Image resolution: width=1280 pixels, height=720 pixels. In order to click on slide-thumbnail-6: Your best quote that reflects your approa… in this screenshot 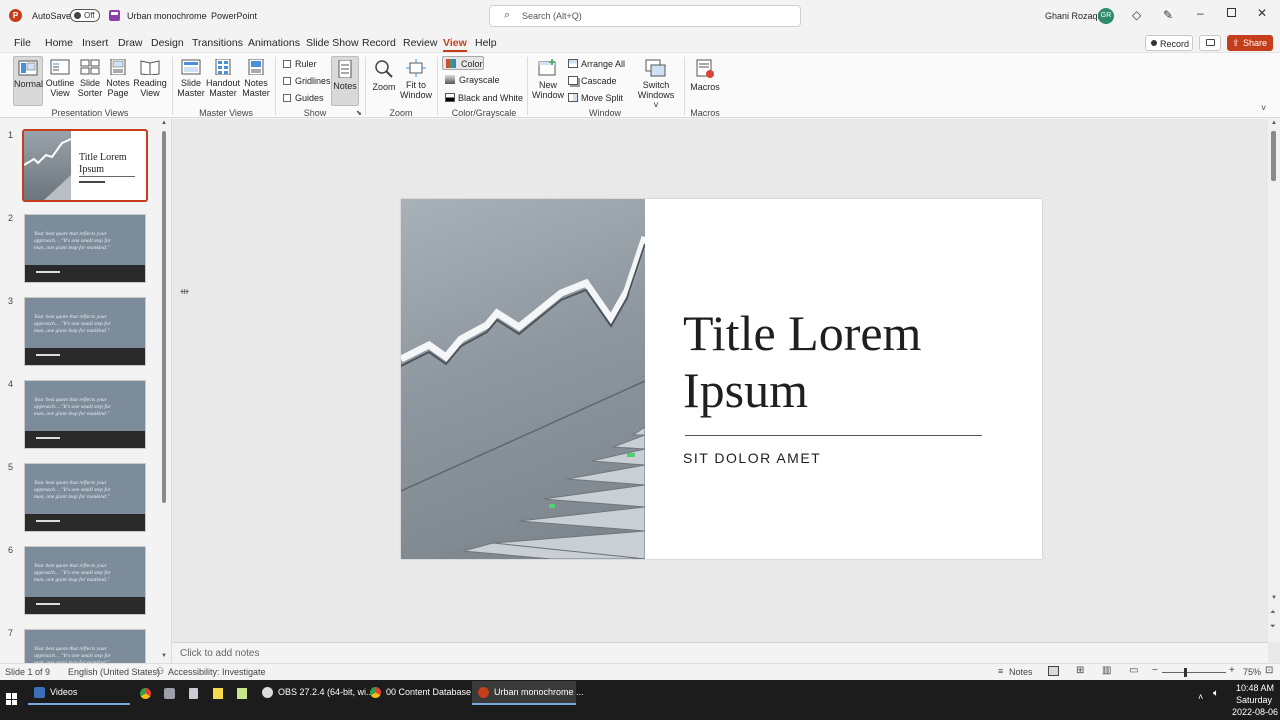, I will do `click(85, 580)`.